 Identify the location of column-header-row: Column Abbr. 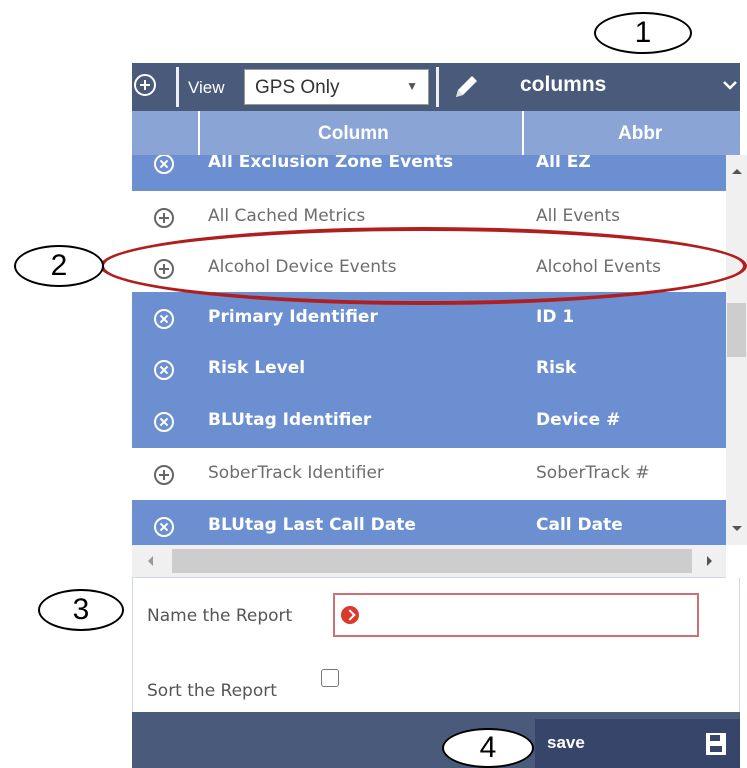
(436, 133).